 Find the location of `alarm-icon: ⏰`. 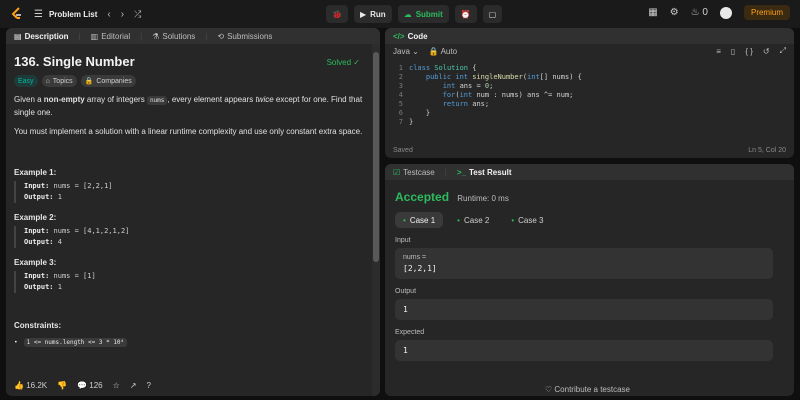

alarm-icon: ⏰ is located at coordinates (465, 14).